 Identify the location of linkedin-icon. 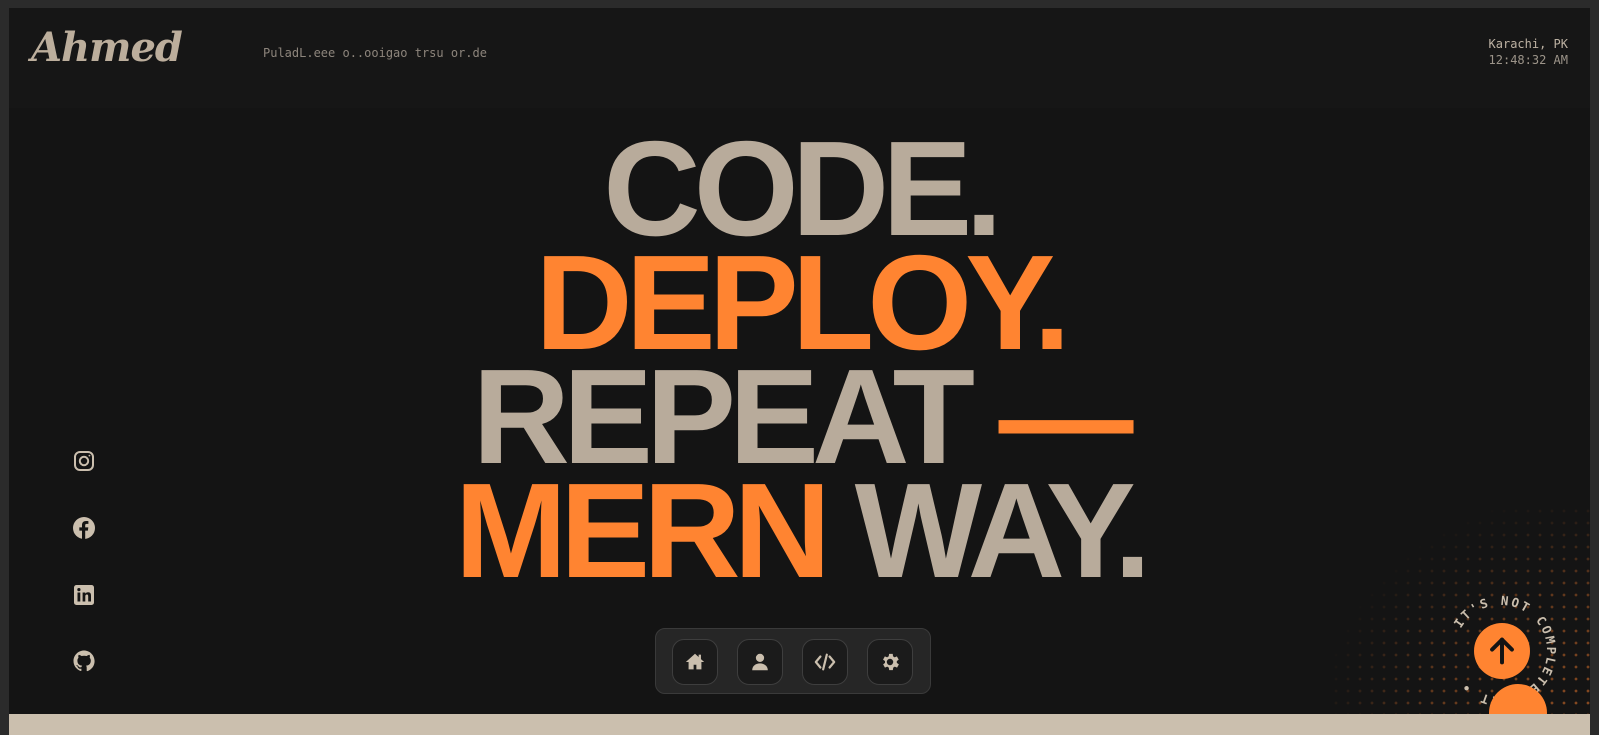
(84, 595).